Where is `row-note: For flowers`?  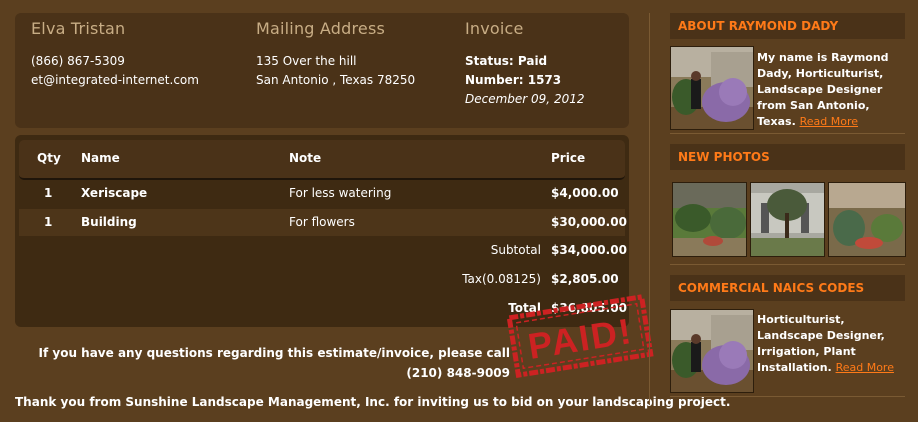
row-note: For flowers is located at coordinates (322, 222).